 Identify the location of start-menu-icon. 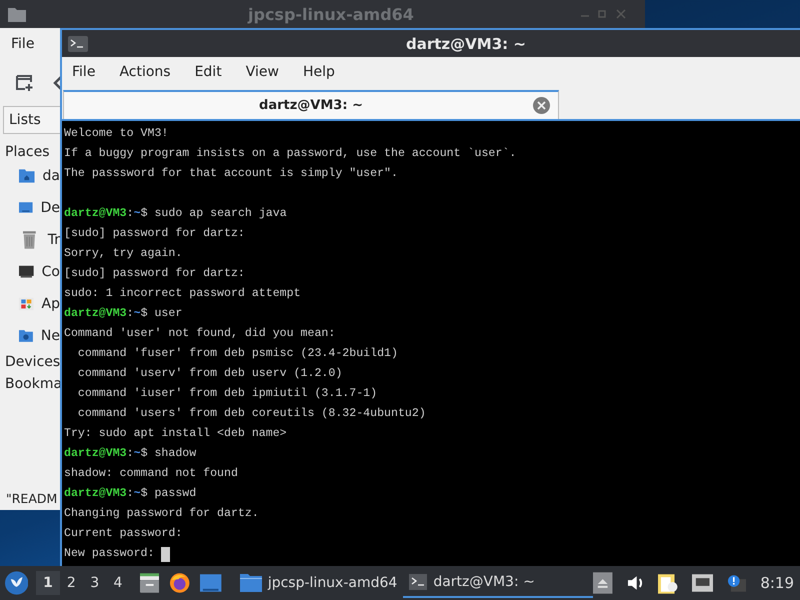
(16, 583).